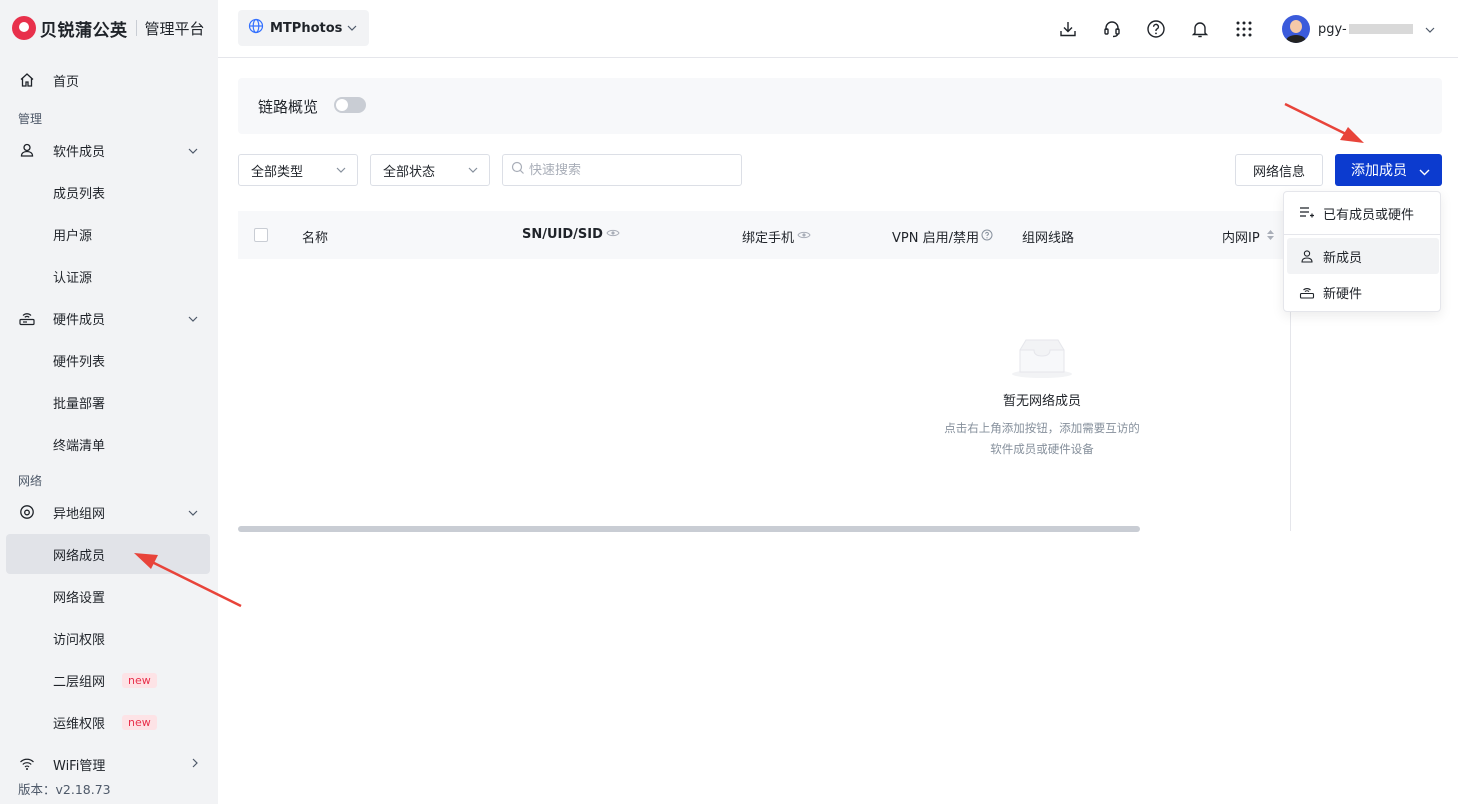 Image resolution: width=1458 pixels, height=804 pixels. I want to click on sidebar-item-label: 硬件列表, so click(79, 362).